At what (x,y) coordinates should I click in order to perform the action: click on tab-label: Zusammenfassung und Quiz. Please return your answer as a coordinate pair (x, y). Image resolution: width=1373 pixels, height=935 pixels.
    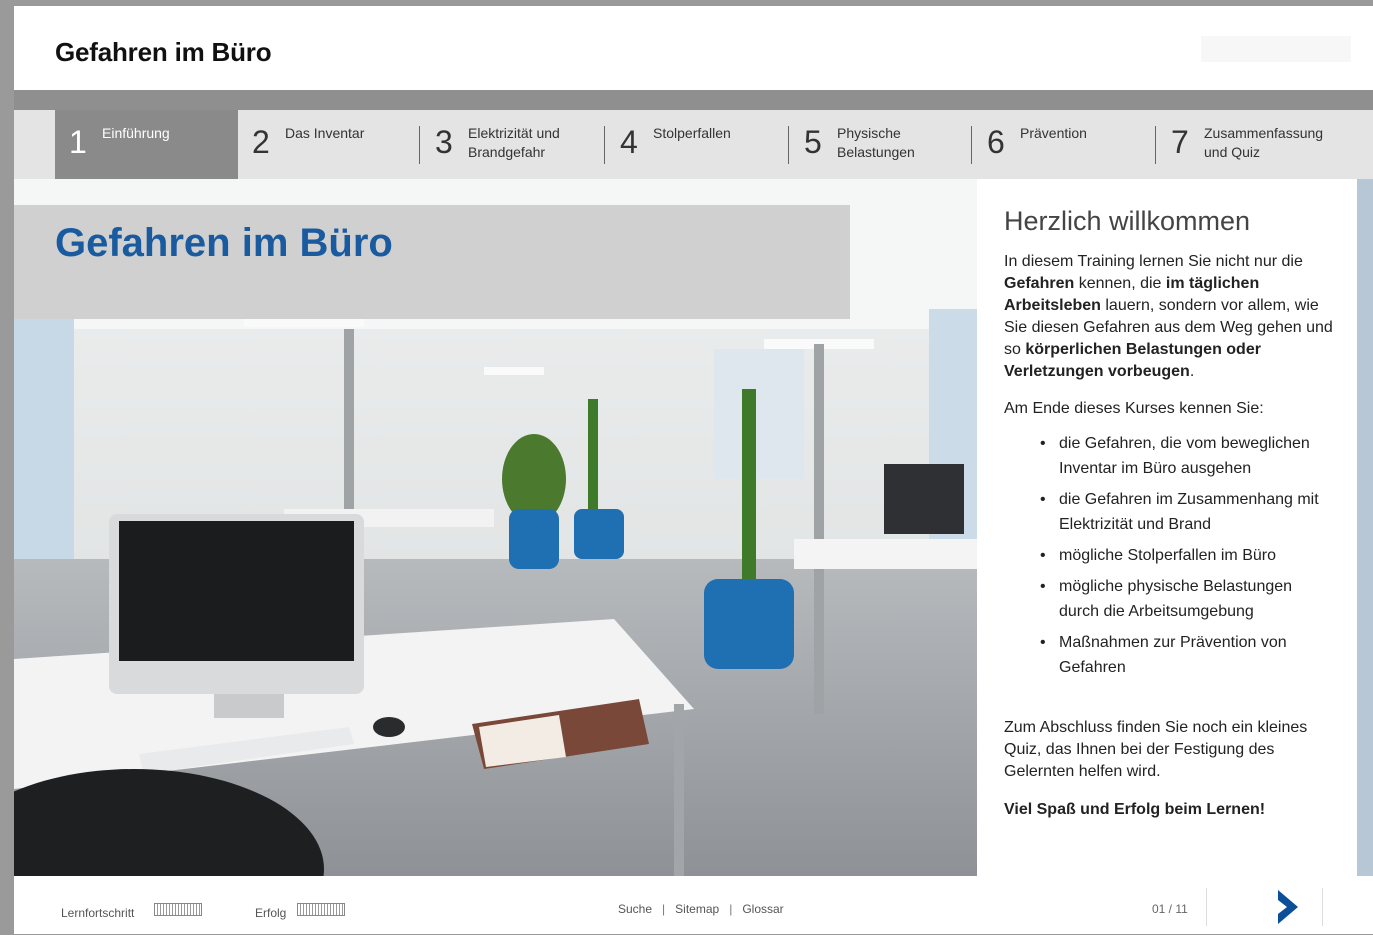
    Looking at the image, I should click on (1264, 142).